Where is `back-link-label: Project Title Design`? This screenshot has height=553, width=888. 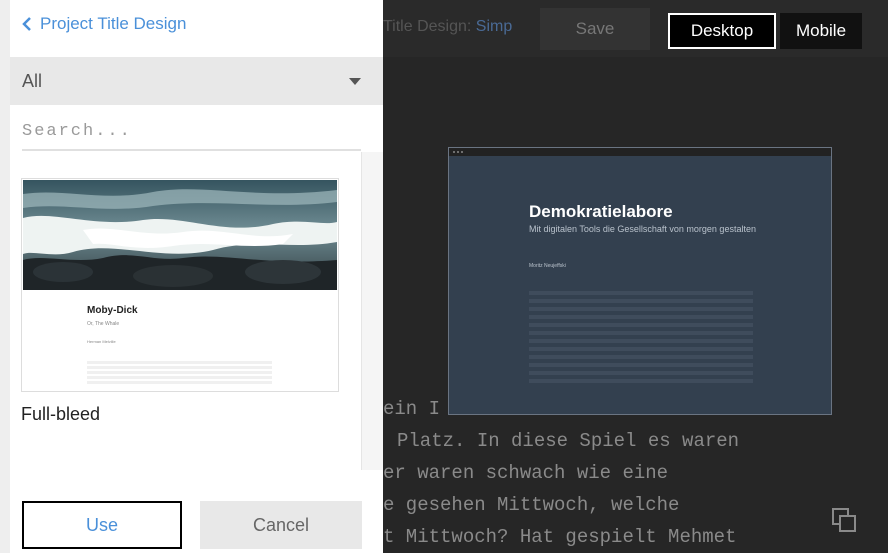
back-link-label: Project Title Design is located at coordinates (113, 23).